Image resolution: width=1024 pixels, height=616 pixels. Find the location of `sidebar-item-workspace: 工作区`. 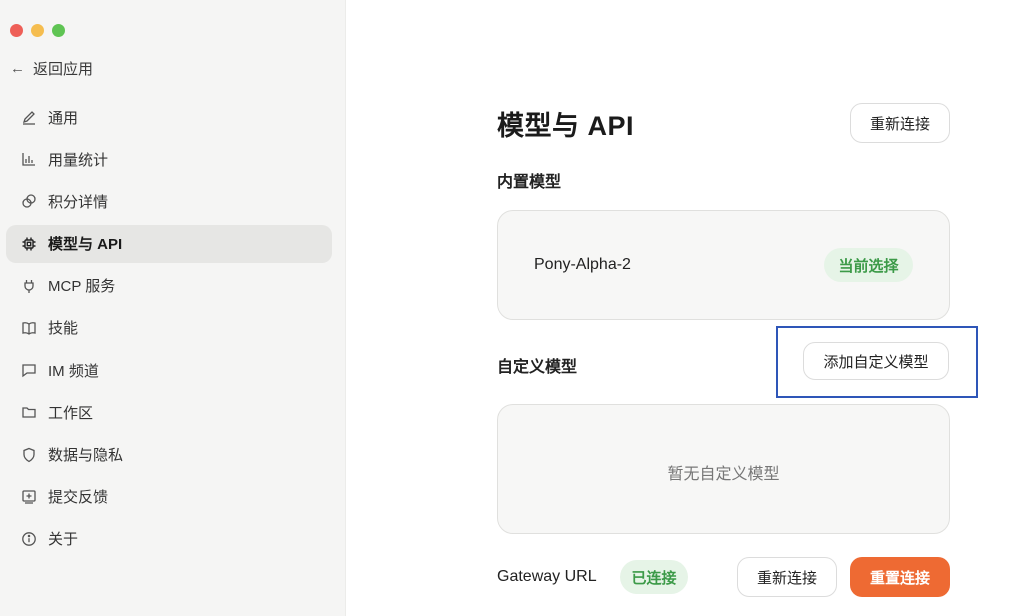

sidebar-item-workspace: 工作区 is located at coordinates (169, 412).